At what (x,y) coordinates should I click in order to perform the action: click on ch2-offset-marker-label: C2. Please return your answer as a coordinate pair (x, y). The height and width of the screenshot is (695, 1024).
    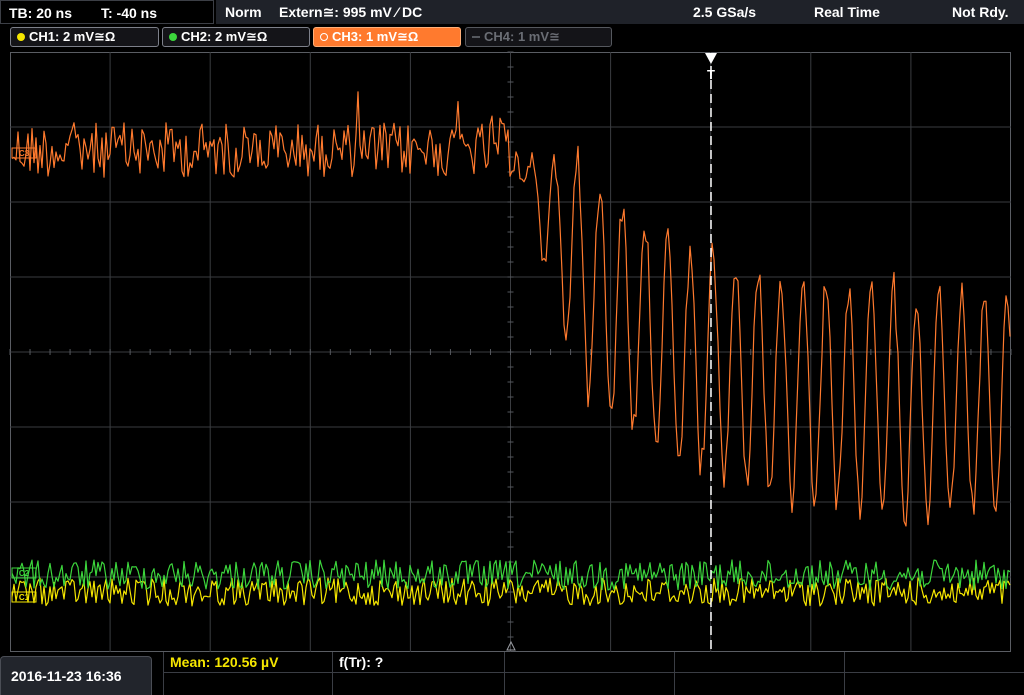
    Looking at the image, I should click on (24, 573).